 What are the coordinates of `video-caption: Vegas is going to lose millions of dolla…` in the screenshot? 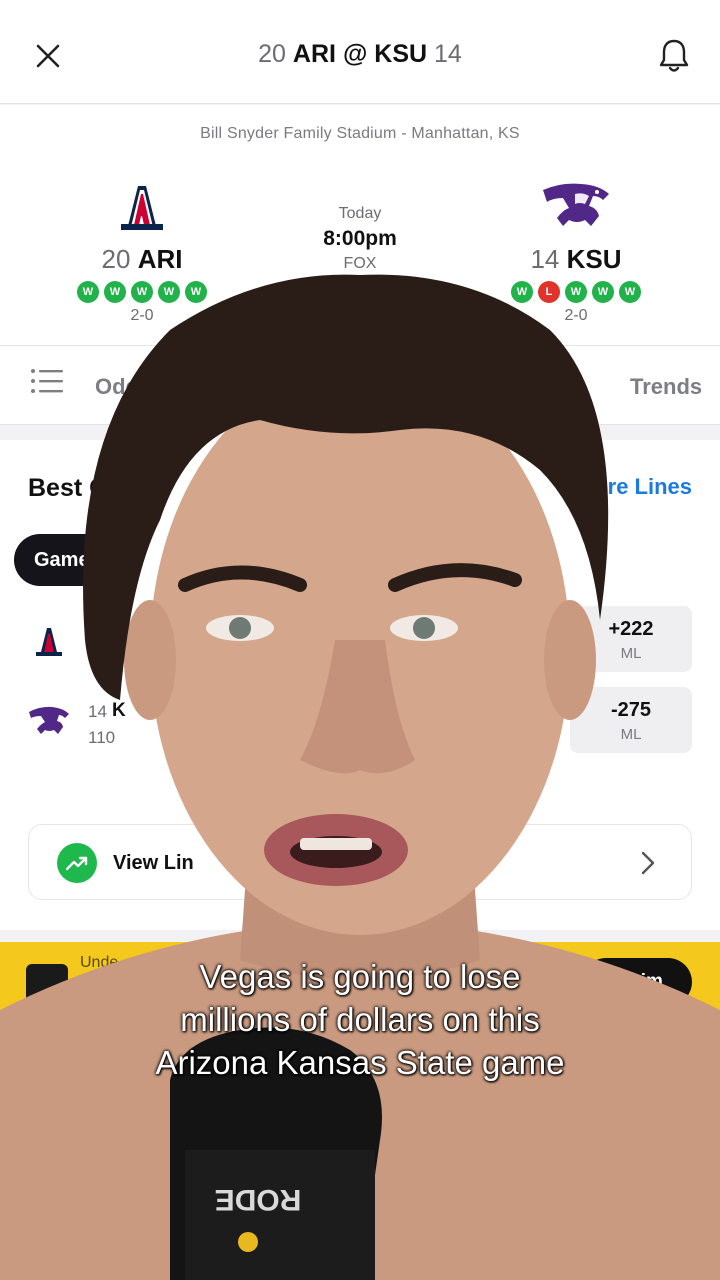 It's located at (360, 1019).